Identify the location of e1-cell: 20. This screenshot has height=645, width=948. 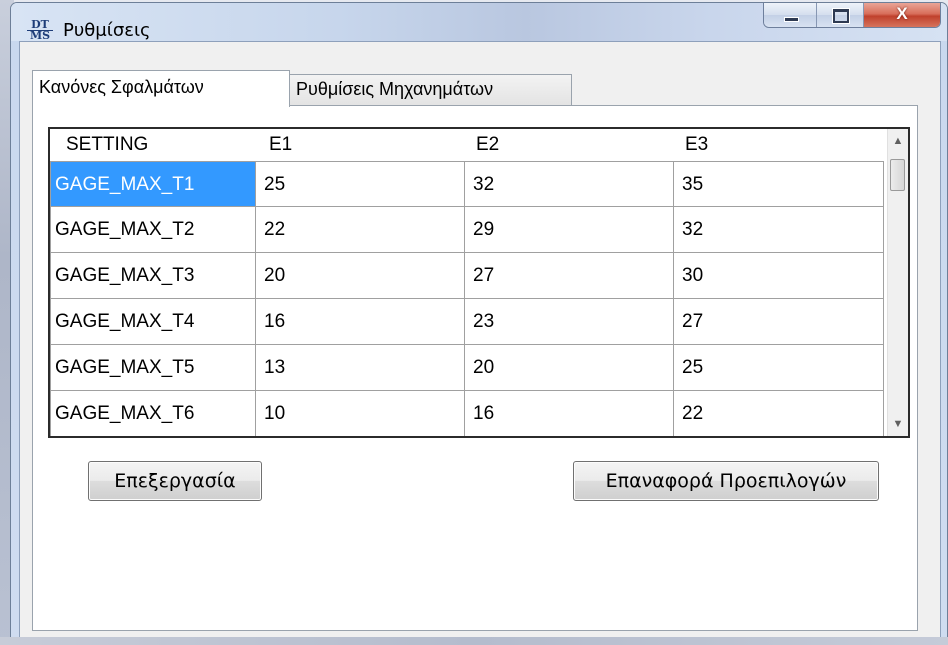
(360, 276).